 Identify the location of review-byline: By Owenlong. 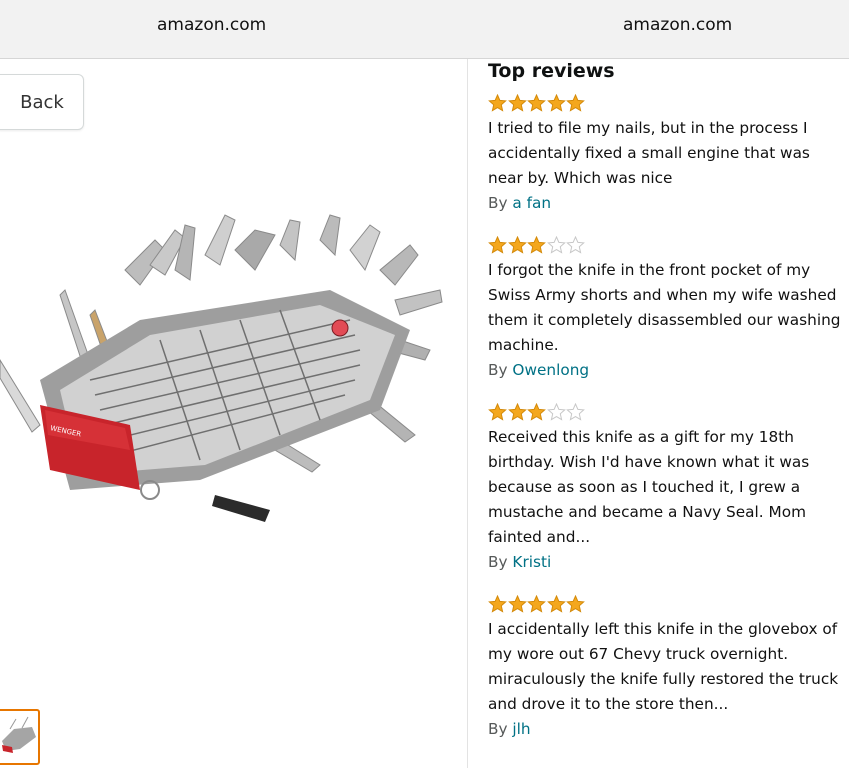
(667, 370).